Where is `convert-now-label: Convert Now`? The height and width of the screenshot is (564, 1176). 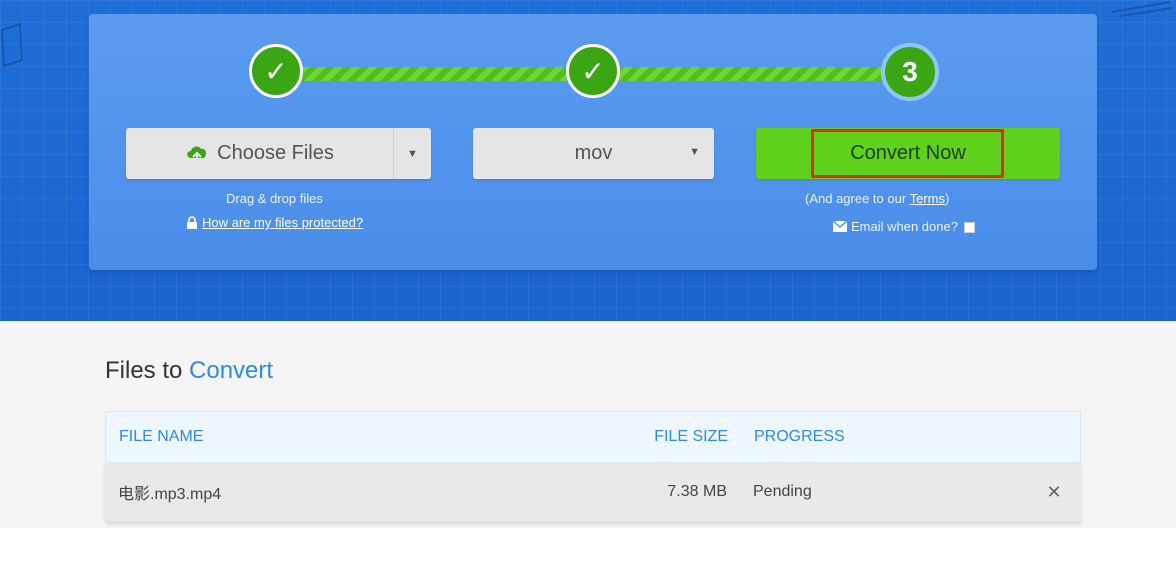 convert-now-label: Convert Now is located at coordinates (908, 153).